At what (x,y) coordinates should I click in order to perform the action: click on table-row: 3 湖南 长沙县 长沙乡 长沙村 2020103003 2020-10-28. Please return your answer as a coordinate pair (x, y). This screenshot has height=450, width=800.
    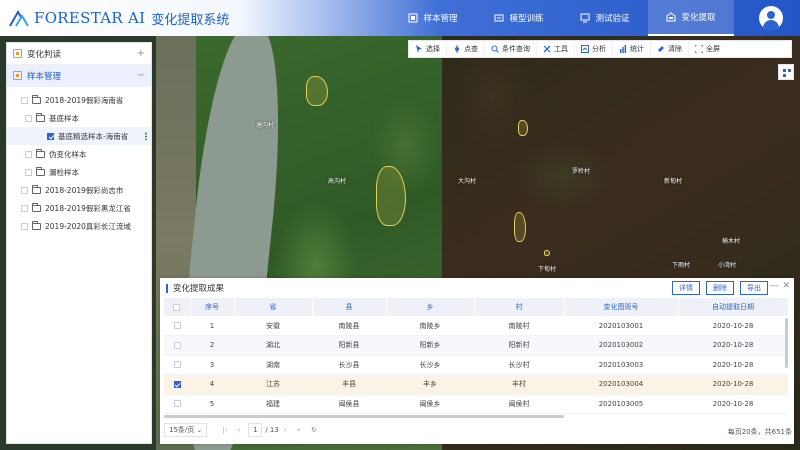
    Looking at the image, I should click on (476, 365).